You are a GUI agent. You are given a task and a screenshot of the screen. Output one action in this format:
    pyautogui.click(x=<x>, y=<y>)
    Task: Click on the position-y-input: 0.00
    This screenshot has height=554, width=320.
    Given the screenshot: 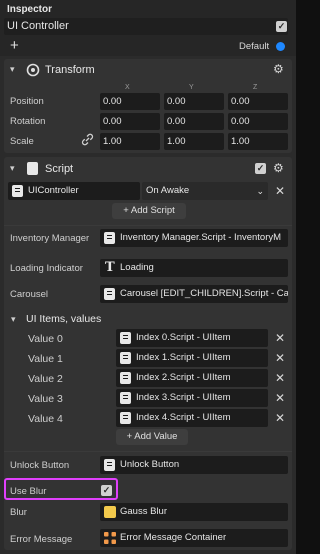 What is the action you would take?
    pyautogui.click(x=194, y=101)
    